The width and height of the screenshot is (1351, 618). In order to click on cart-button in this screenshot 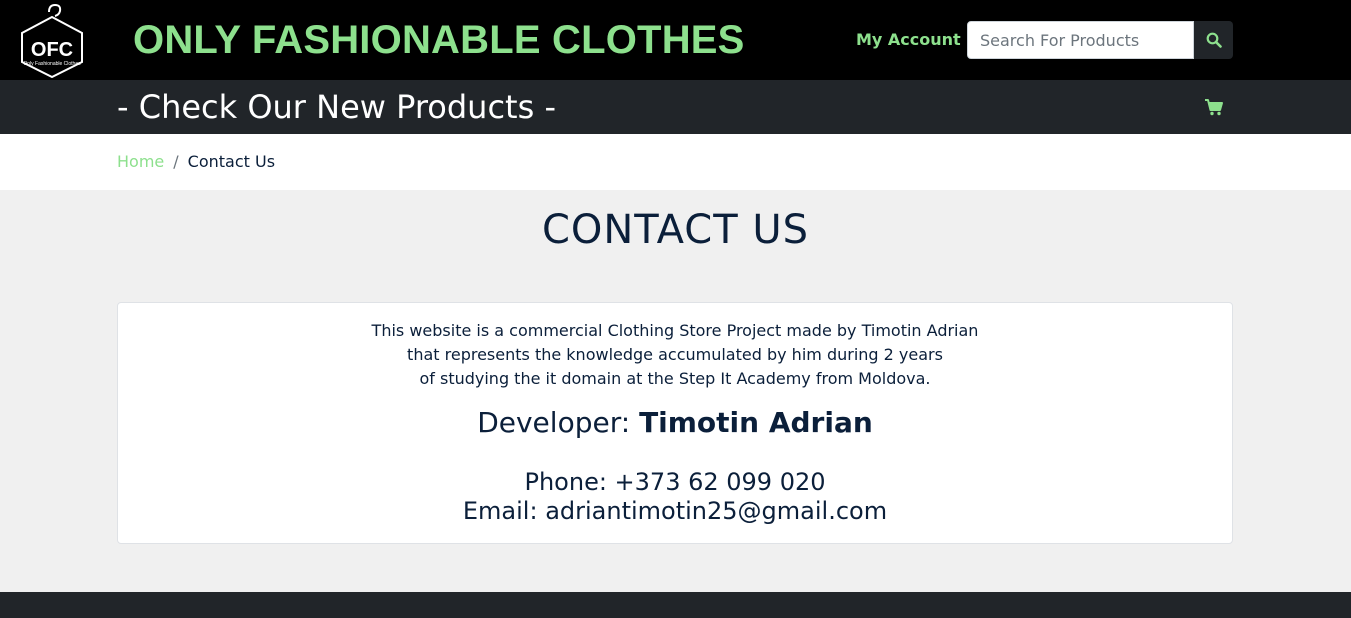, I will do `click(1214, 107)`.